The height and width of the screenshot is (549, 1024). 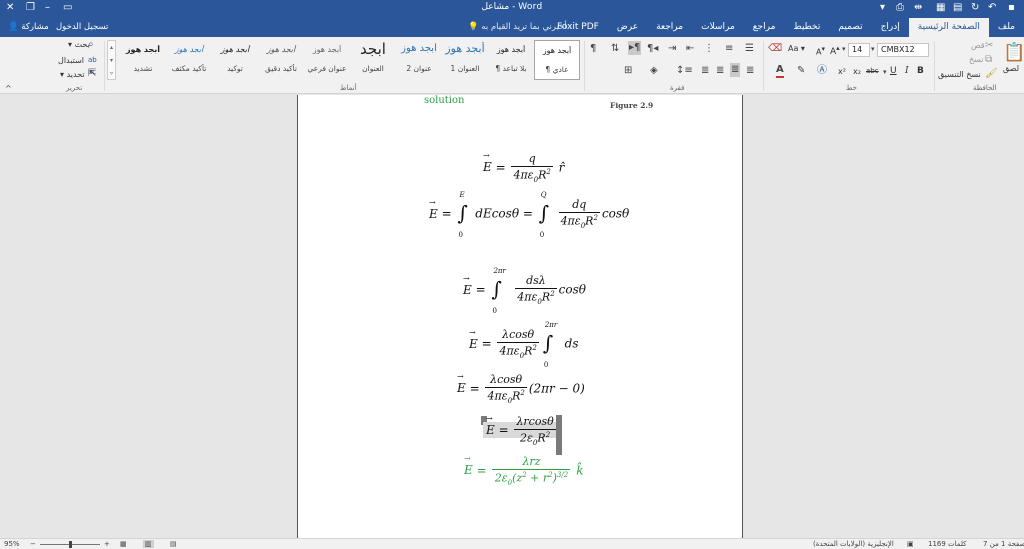 I want to click on clear-formatting-icon: ⌫, so click(x=775, y=49).